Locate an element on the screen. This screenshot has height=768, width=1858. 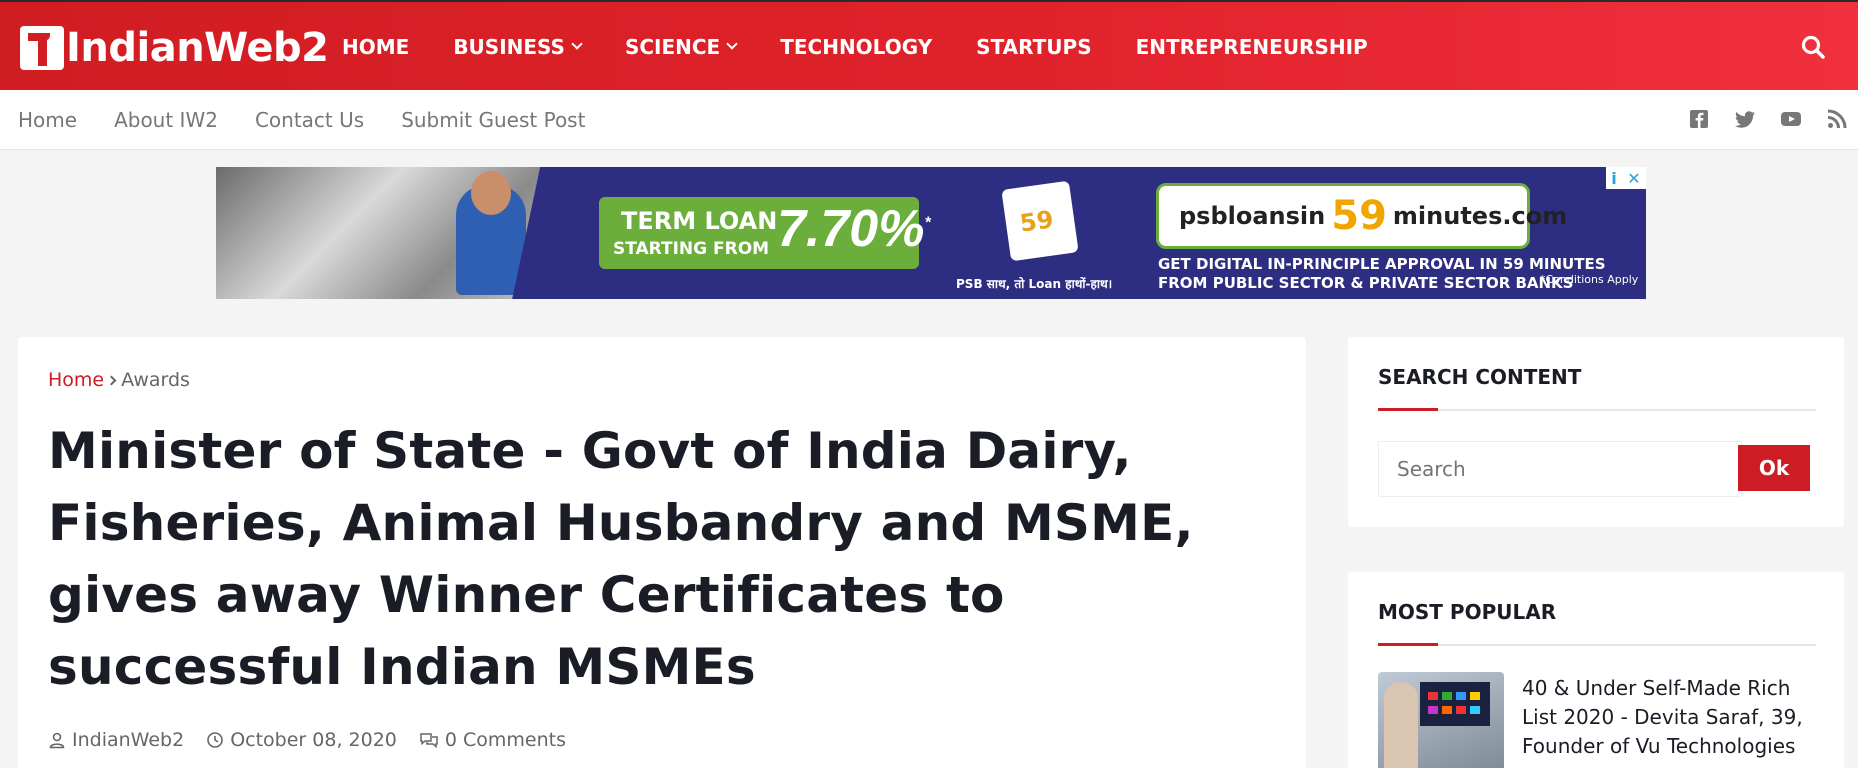
psb-logo: 59 is located at coordinates (1040, 221).